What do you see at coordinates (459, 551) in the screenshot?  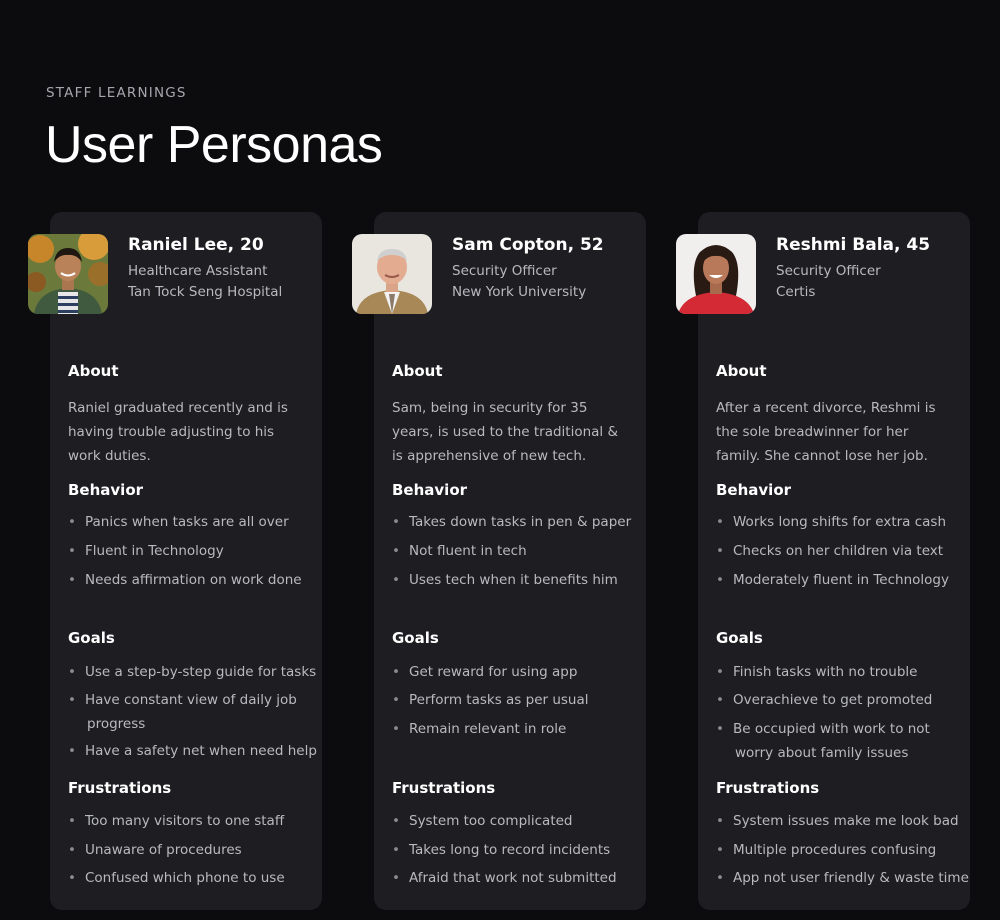 I see `behavior-item: • Not fluent in tech` at bounding box center [459, 551].